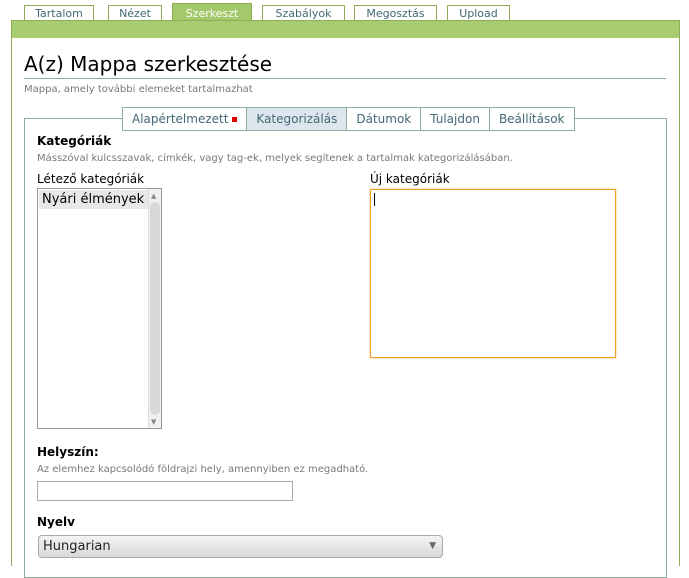 The width and height of the screenshot is (689, 578). I want to click on existing-categories-label: Létező kategóriák, so click(91, 179).